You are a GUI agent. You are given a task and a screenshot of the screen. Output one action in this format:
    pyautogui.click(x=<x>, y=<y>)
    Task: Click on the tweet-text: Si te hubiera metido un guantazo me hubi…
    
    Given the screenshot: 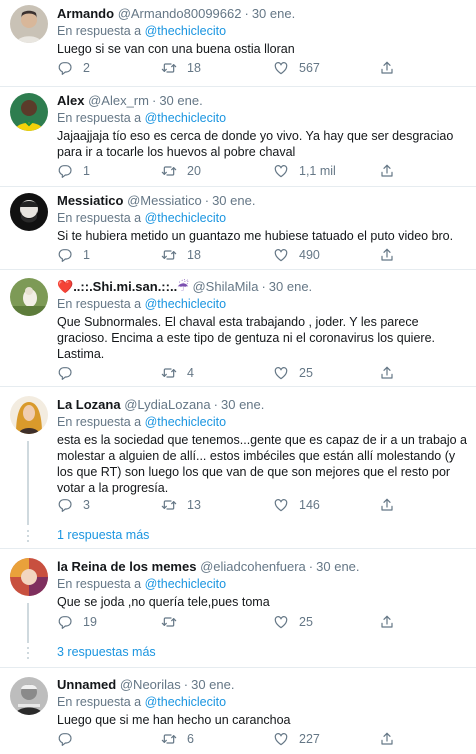 What is the action you would take?
    pyautogui.click(x=255, y=236)
    